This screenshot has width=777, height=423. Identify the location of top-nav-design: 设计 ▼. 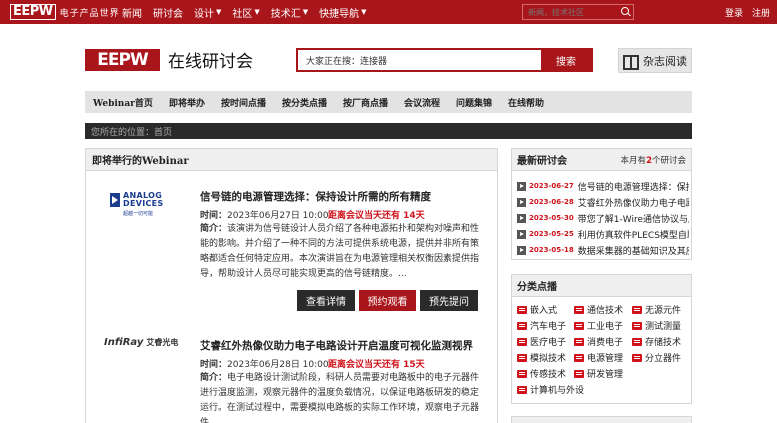
(207, 12).